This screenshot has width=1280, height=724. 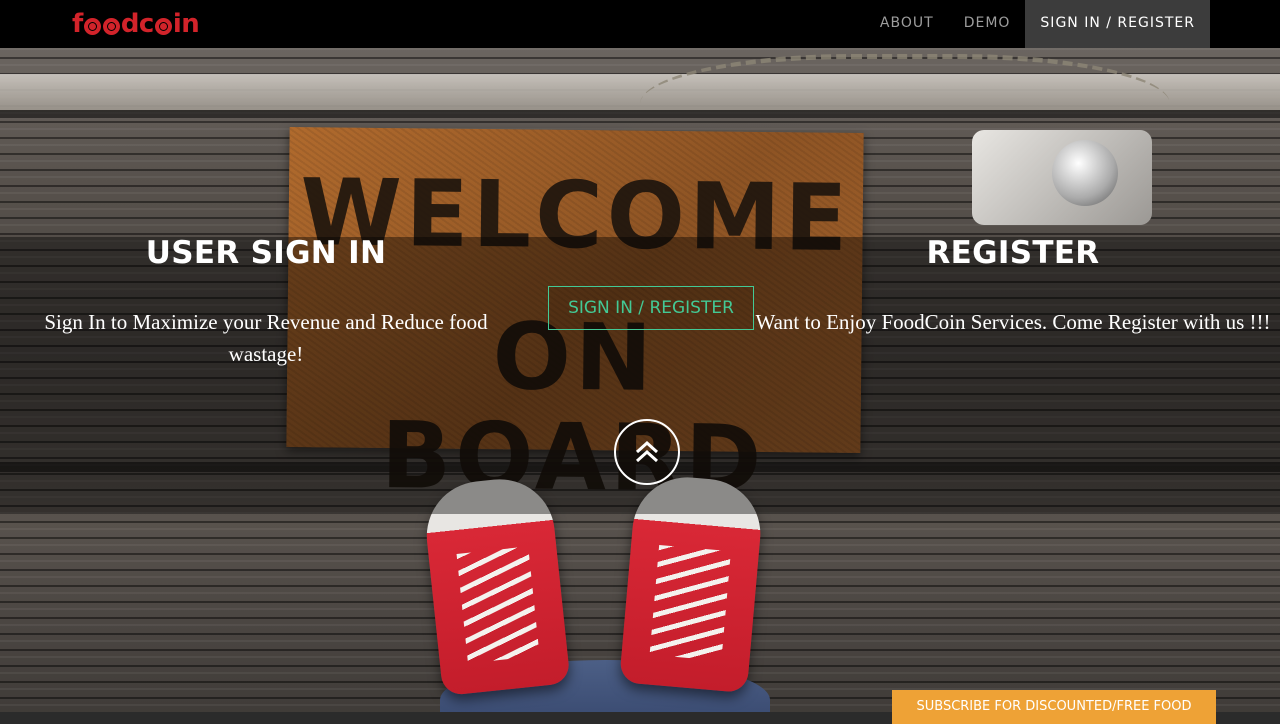 I want to click on brand-logo-text-2: dc, so click(x=137, y=24).